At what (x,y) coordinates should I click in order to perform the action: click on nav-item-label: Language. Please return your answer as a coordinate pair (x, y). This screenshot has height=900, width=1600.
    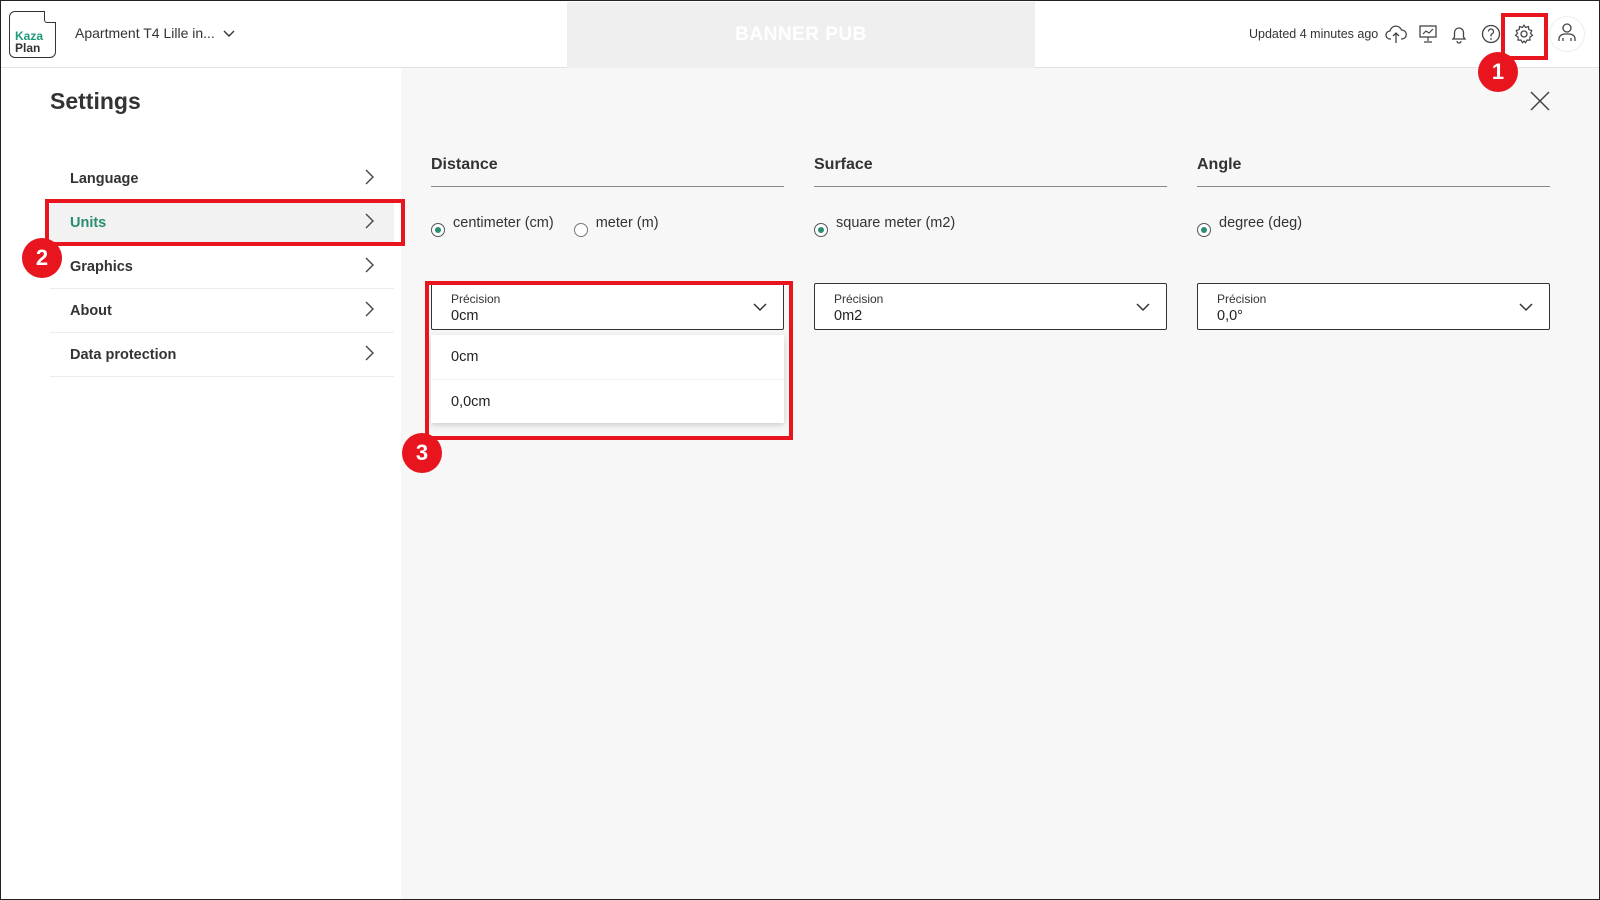
    Looking at the image, I should click on (104, 178).